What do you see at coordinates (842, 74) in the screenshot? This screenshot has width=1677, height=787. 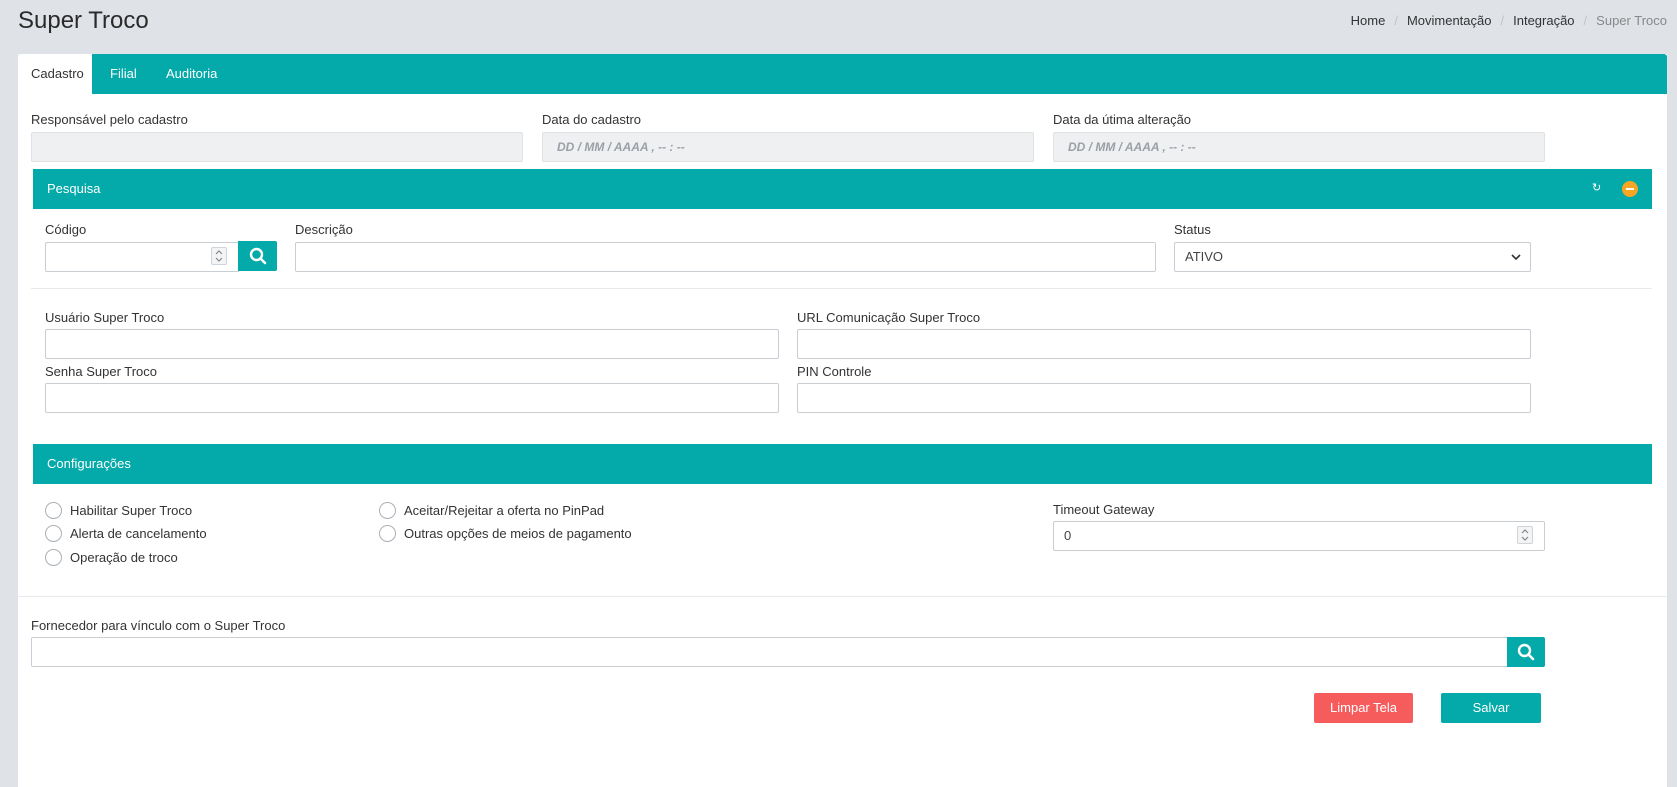 I see `tab-bar: Cadastro Filial Auditoria` at bounding box center [842, 74].